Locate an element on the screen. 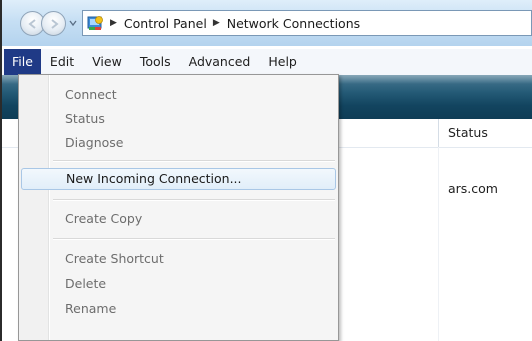 This screenshot has height=341, width=532. menu-item-diagnose: Diagnose is located at coordinates (178, 143).